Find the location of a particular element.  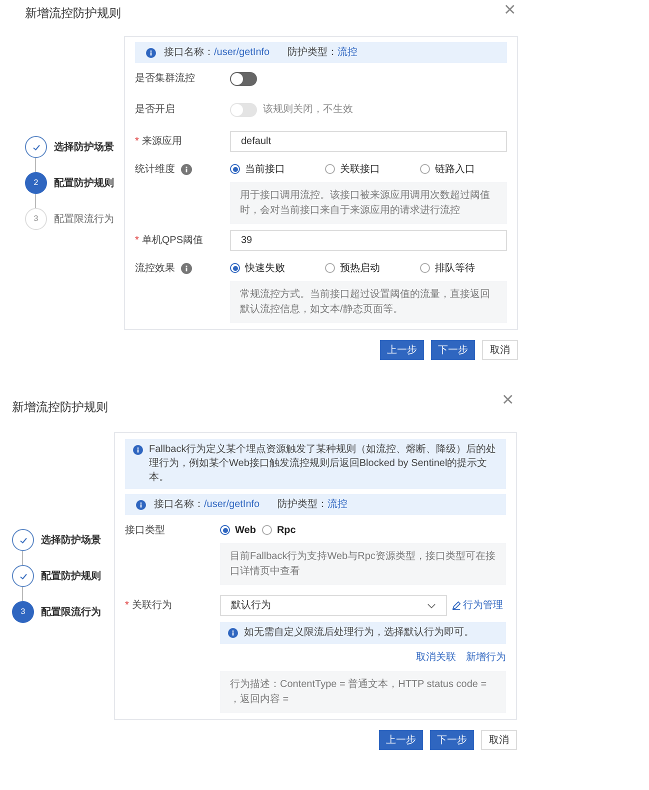

link: 行为管理 is located at coordinates (477, 605).